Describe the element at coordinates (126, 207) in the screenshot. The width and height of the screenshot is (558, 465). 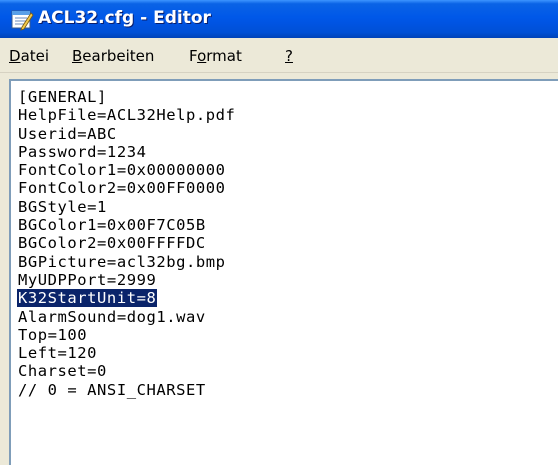
I see `text-line: BGStyle=1` at that location.